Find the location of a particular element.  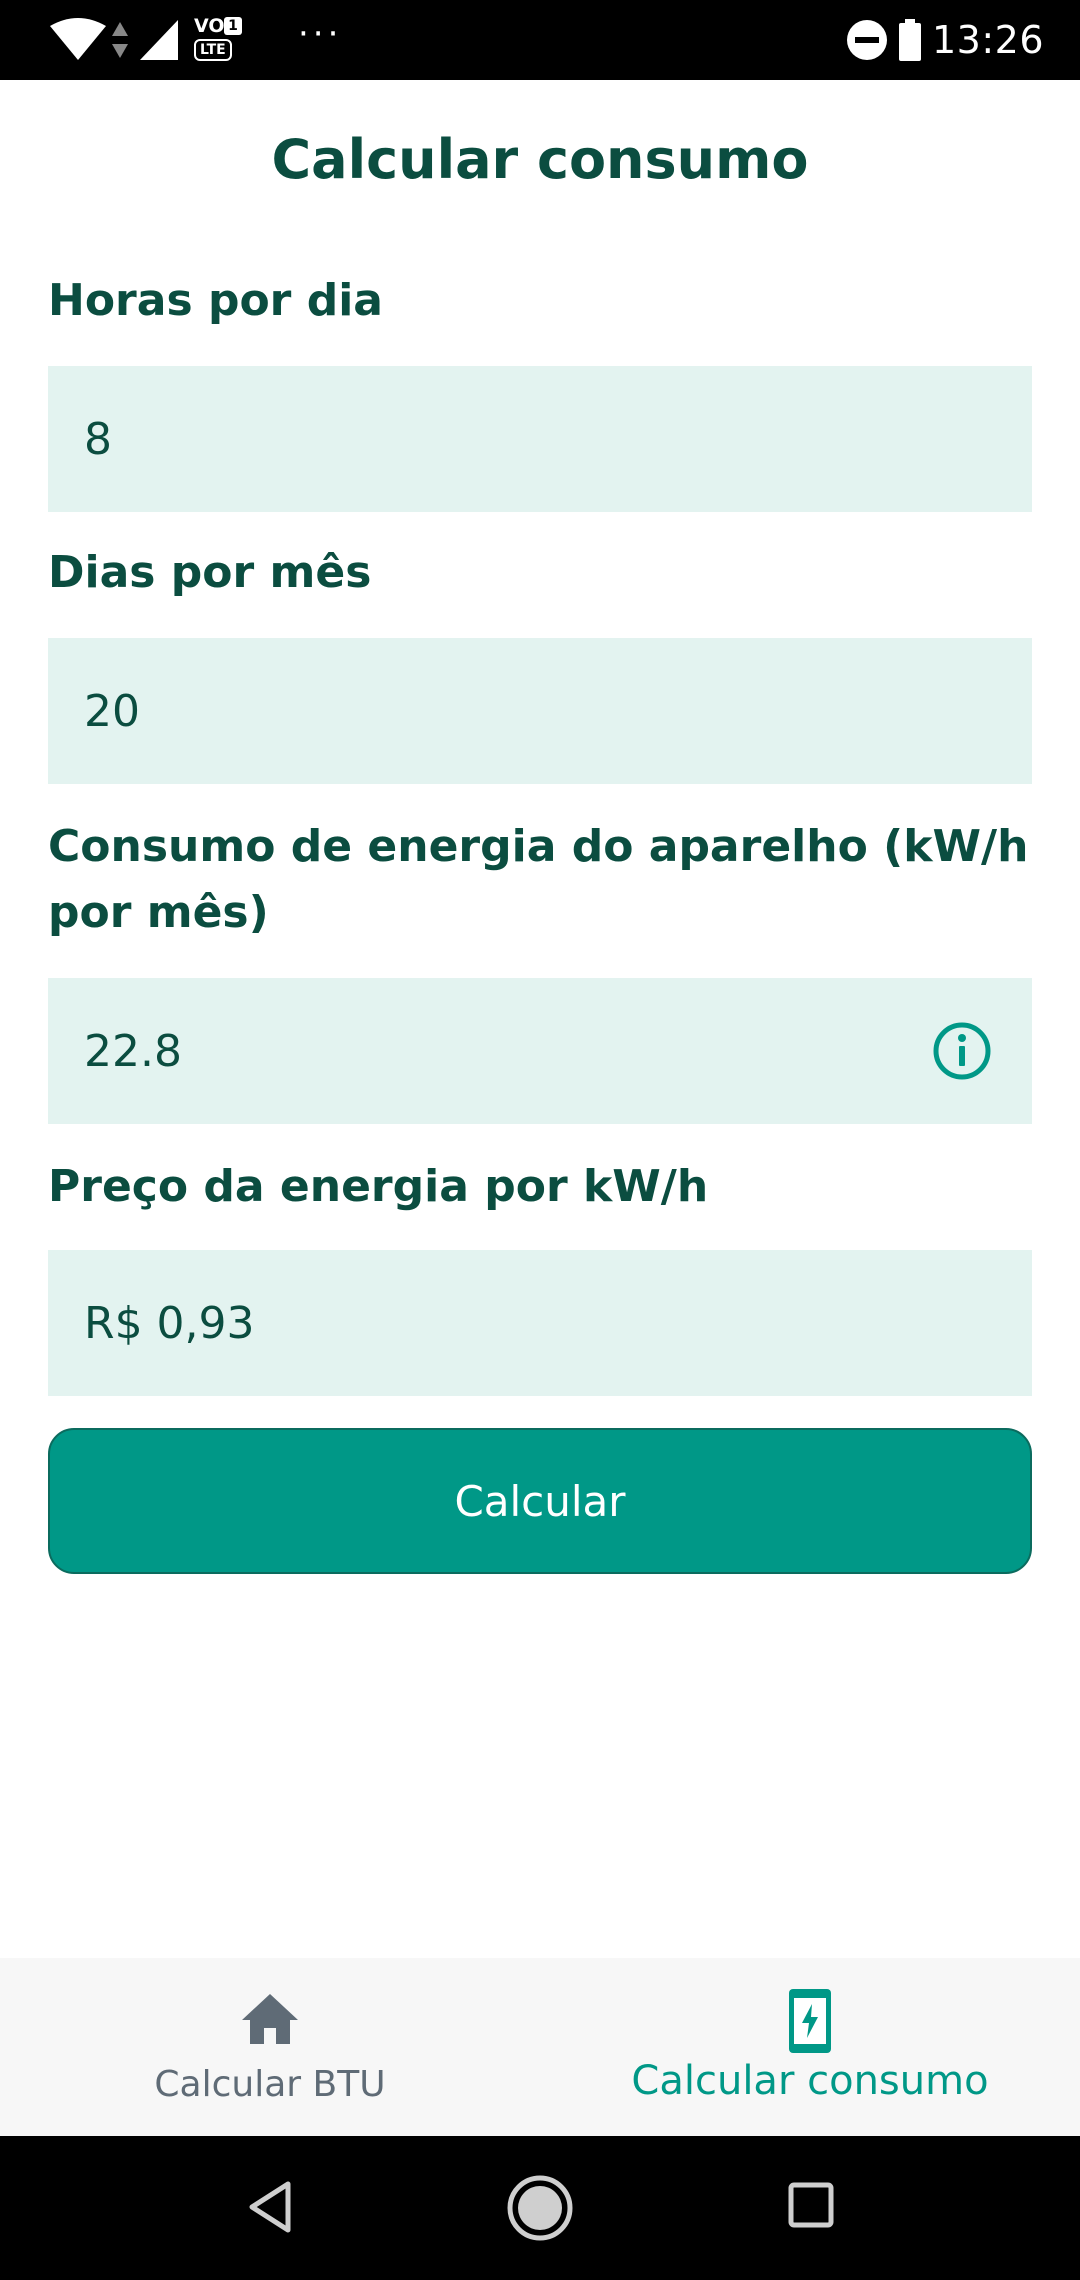

home-circle-icon is located at coordinates (540, 2208).